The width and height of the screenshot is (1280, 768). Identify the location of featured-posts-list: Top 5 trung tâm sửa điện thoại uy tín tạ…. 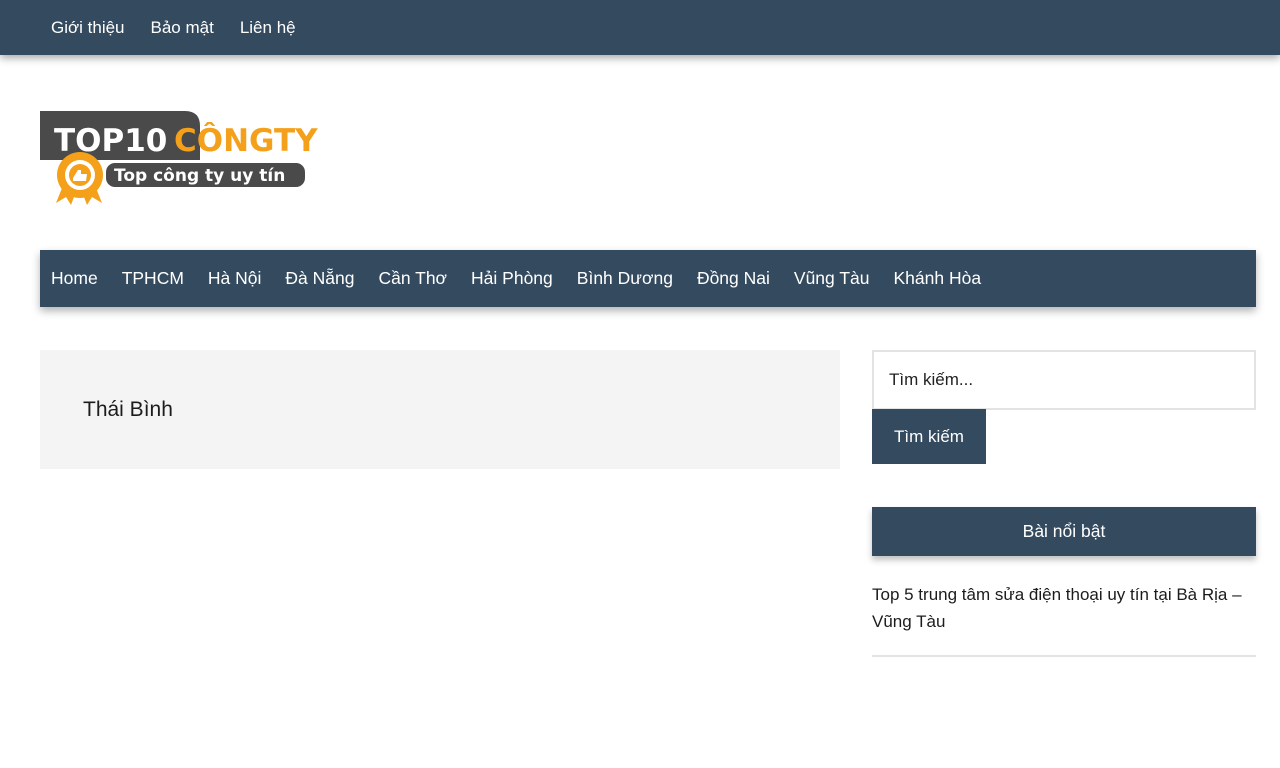
(1064, 619).